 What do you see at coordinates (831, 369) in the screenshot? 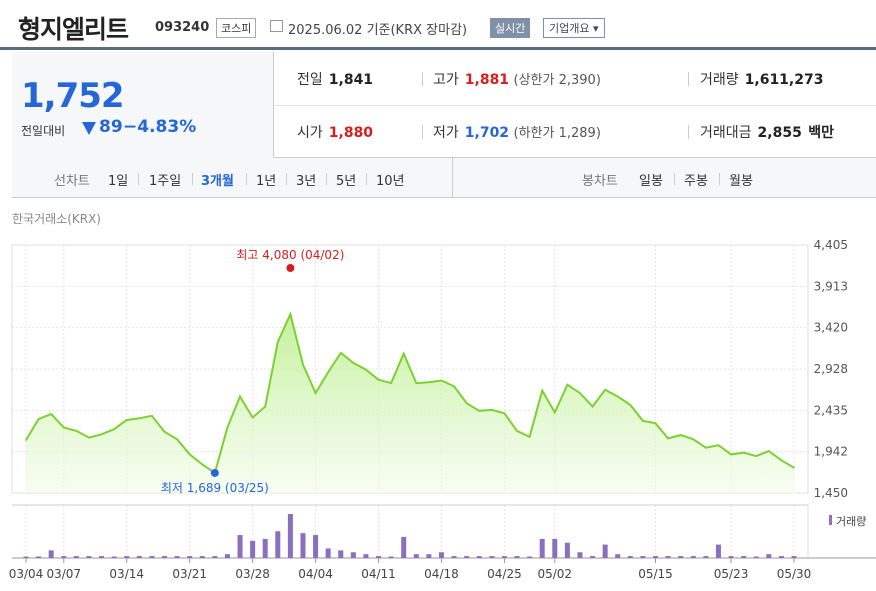
I see `y-tick-label: 2,928` at bounding box center [831, 369].